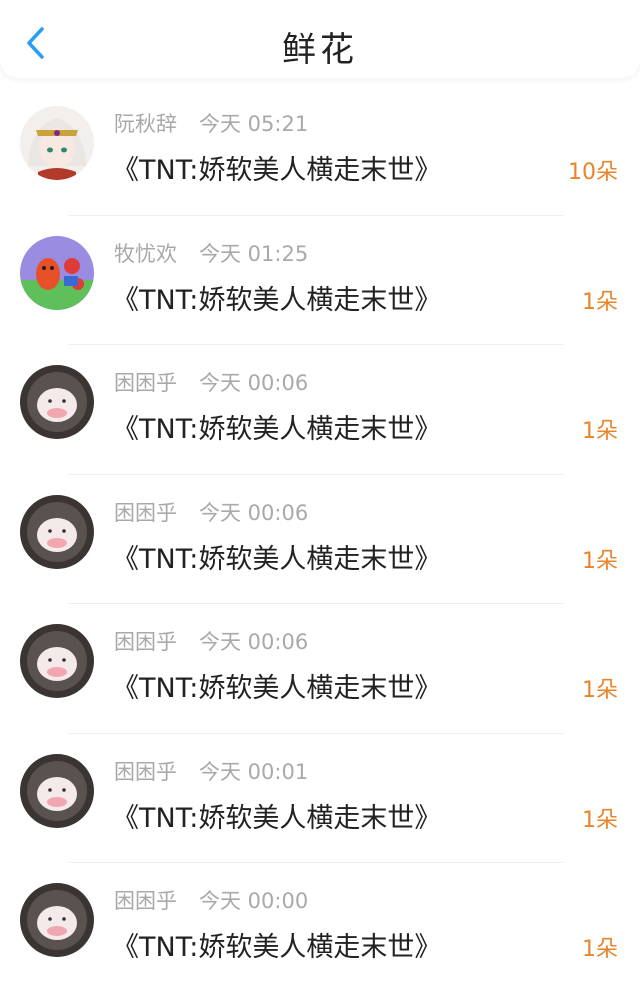  I want to click on timestamp: 今天 00:01, so click(254, 771).